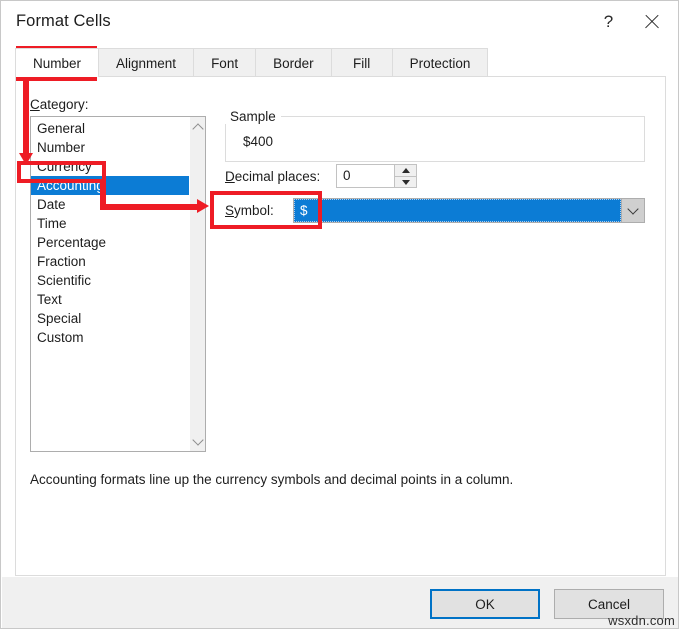 The image size is (679, 629). What do you see at coordinates (146, 62) in the screenshot?
I see `tab-alignment: Alignment` at bounding box center [146, 62].